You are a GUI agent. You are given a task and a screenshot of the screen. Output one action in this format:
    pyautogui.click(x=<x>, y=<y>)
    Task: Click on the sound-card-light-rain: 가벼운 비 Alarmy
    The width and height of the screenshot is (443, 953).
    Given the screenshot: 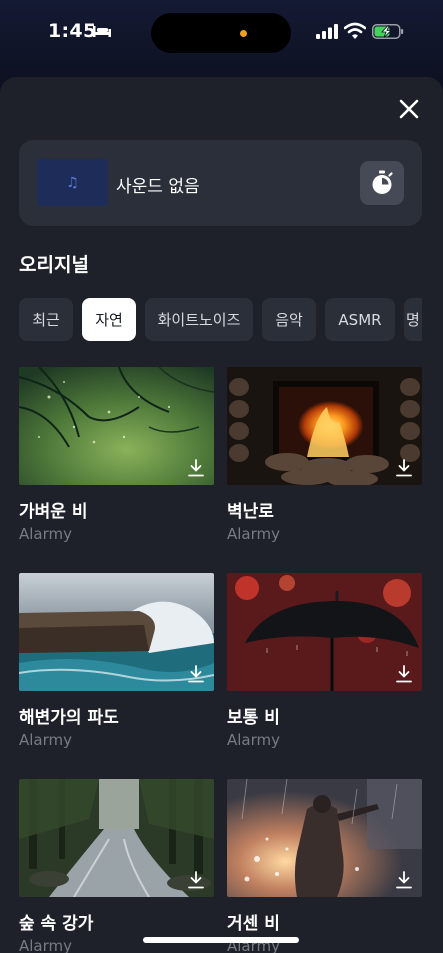 What is the action you would take?
    pyautogui.click(x=116, y=457)
    